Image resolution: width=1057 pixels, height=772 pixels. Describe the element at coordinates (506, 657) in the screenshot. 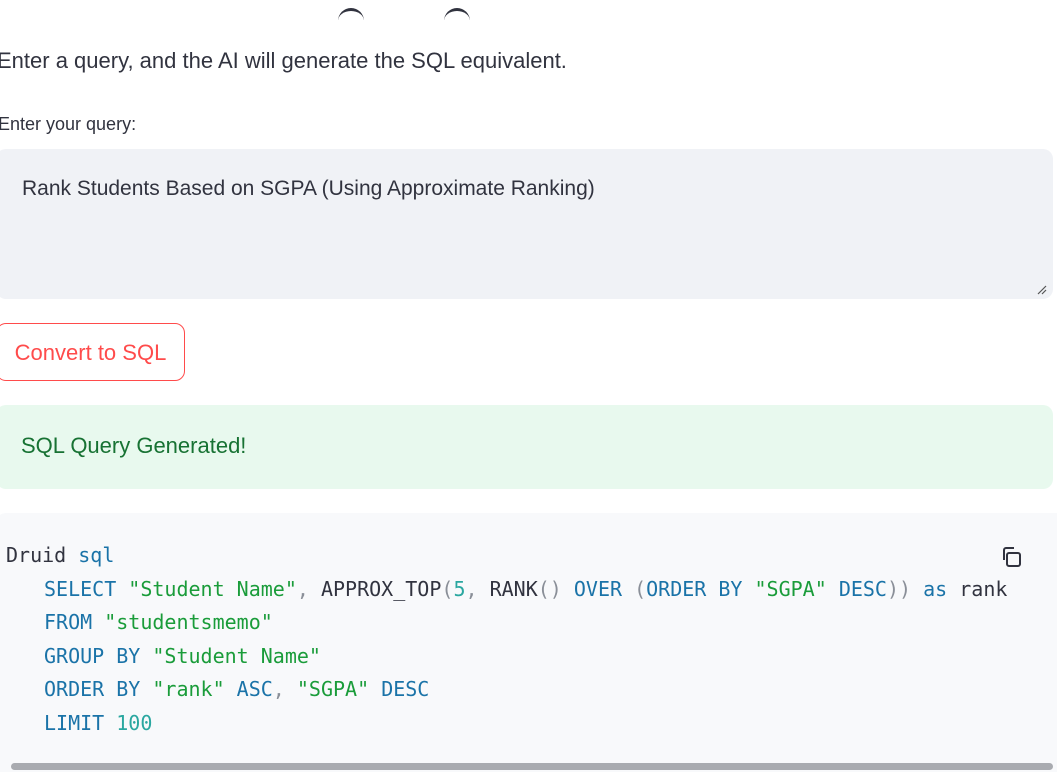

I see `code-line: GROUP BY "Student Name"` at that location.